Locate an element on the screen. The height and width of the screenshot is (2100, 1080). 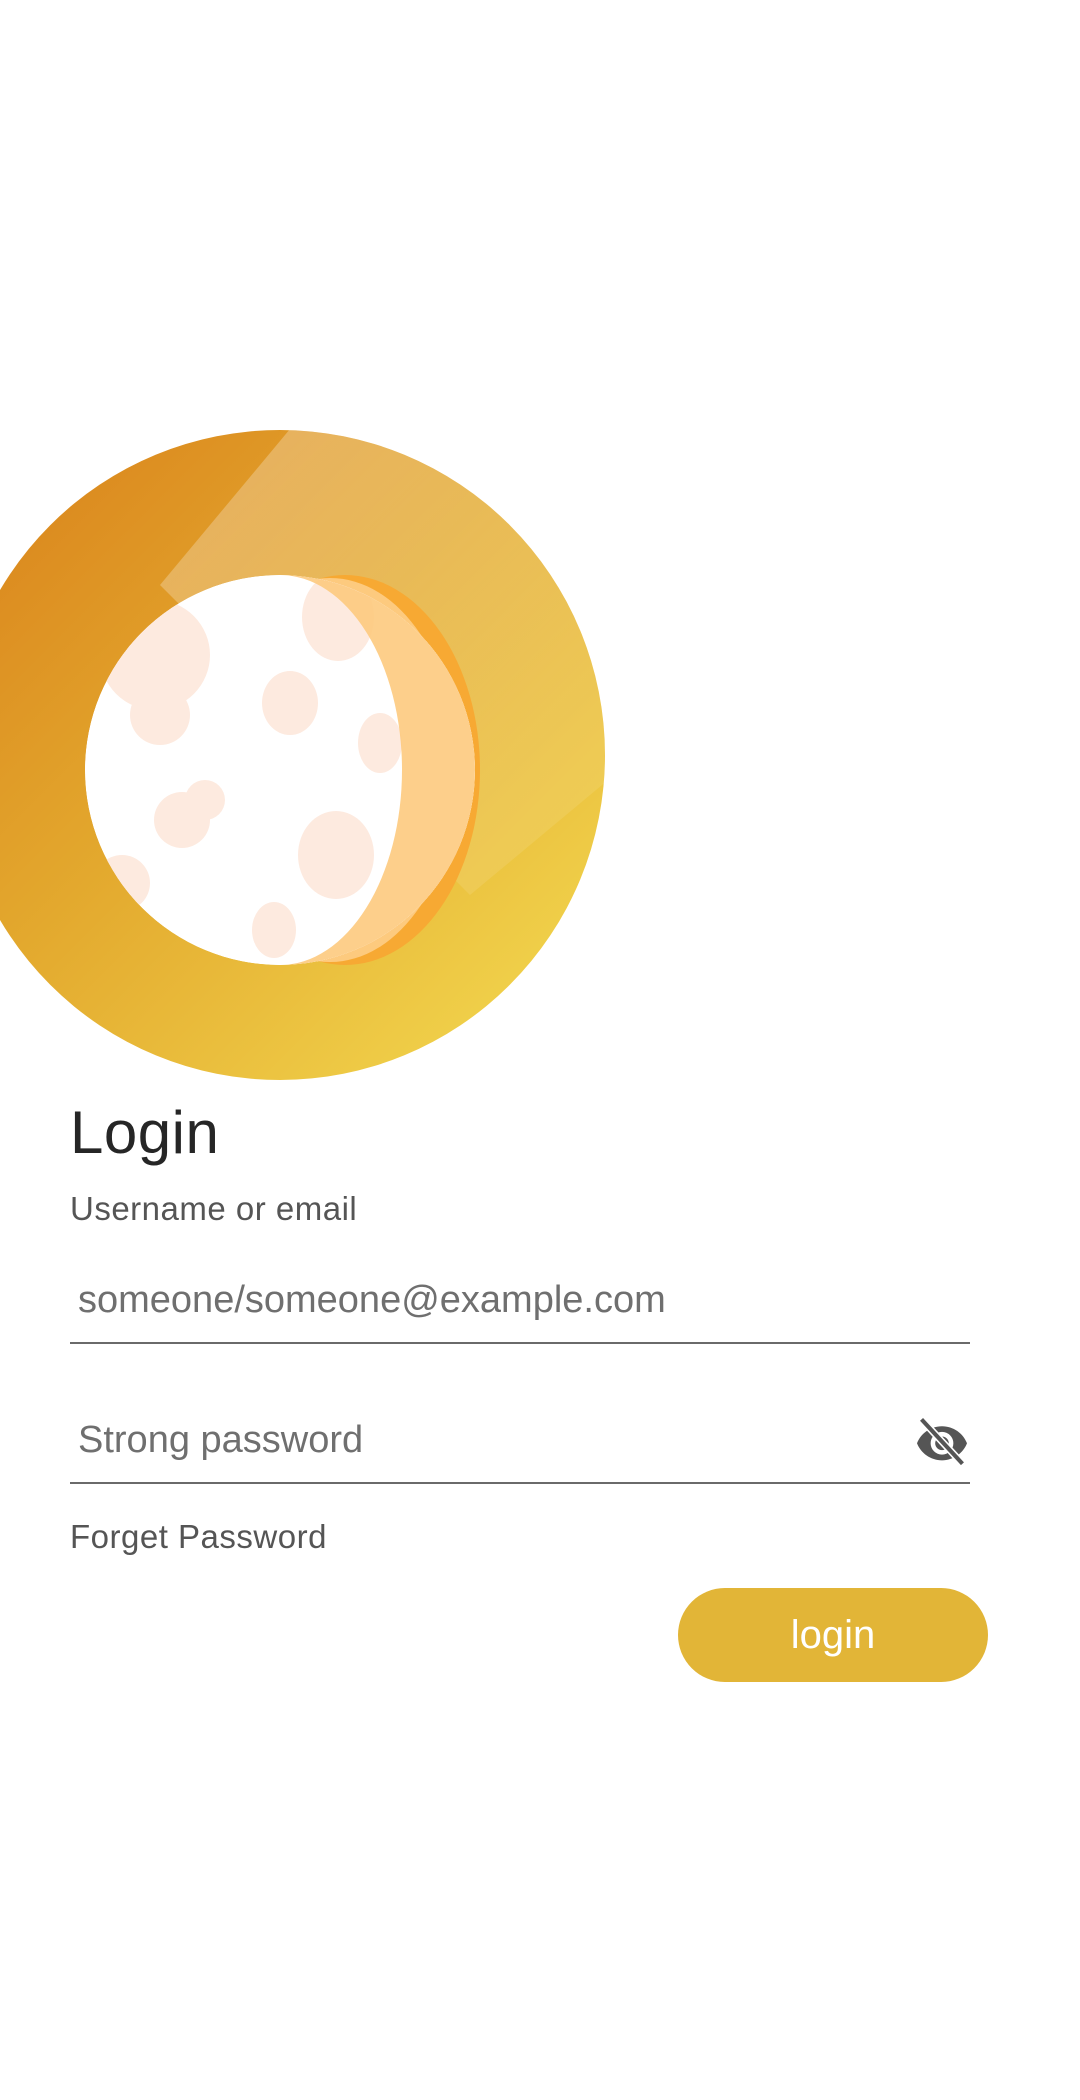
username-input is located at coordinates (520, 1300).